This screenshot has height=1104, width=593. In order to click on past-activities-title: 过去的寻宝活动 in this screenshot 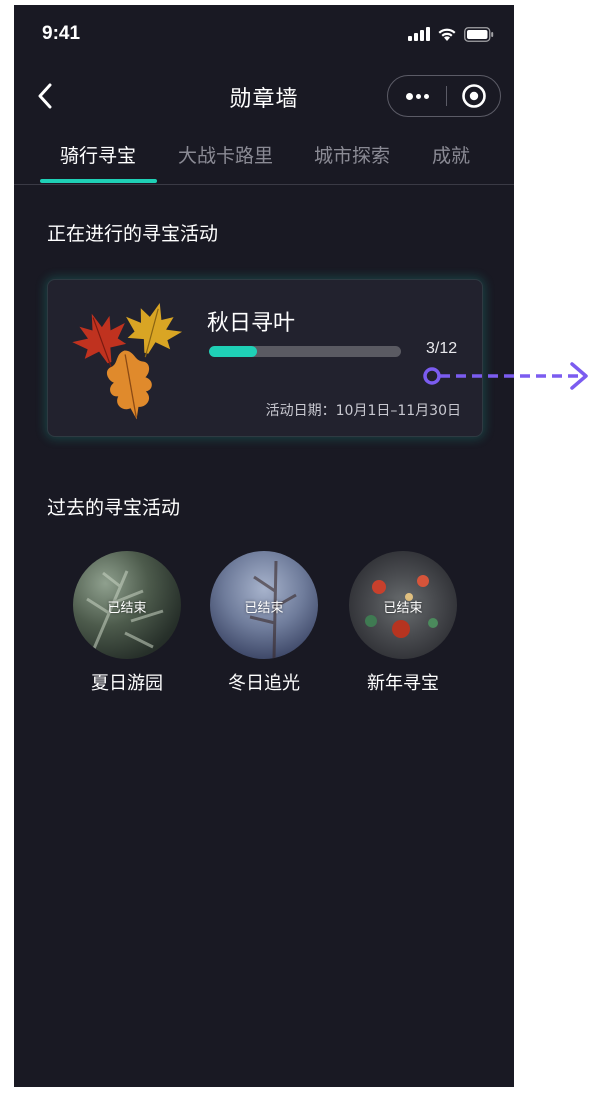, I will do `click(114, 508)`.